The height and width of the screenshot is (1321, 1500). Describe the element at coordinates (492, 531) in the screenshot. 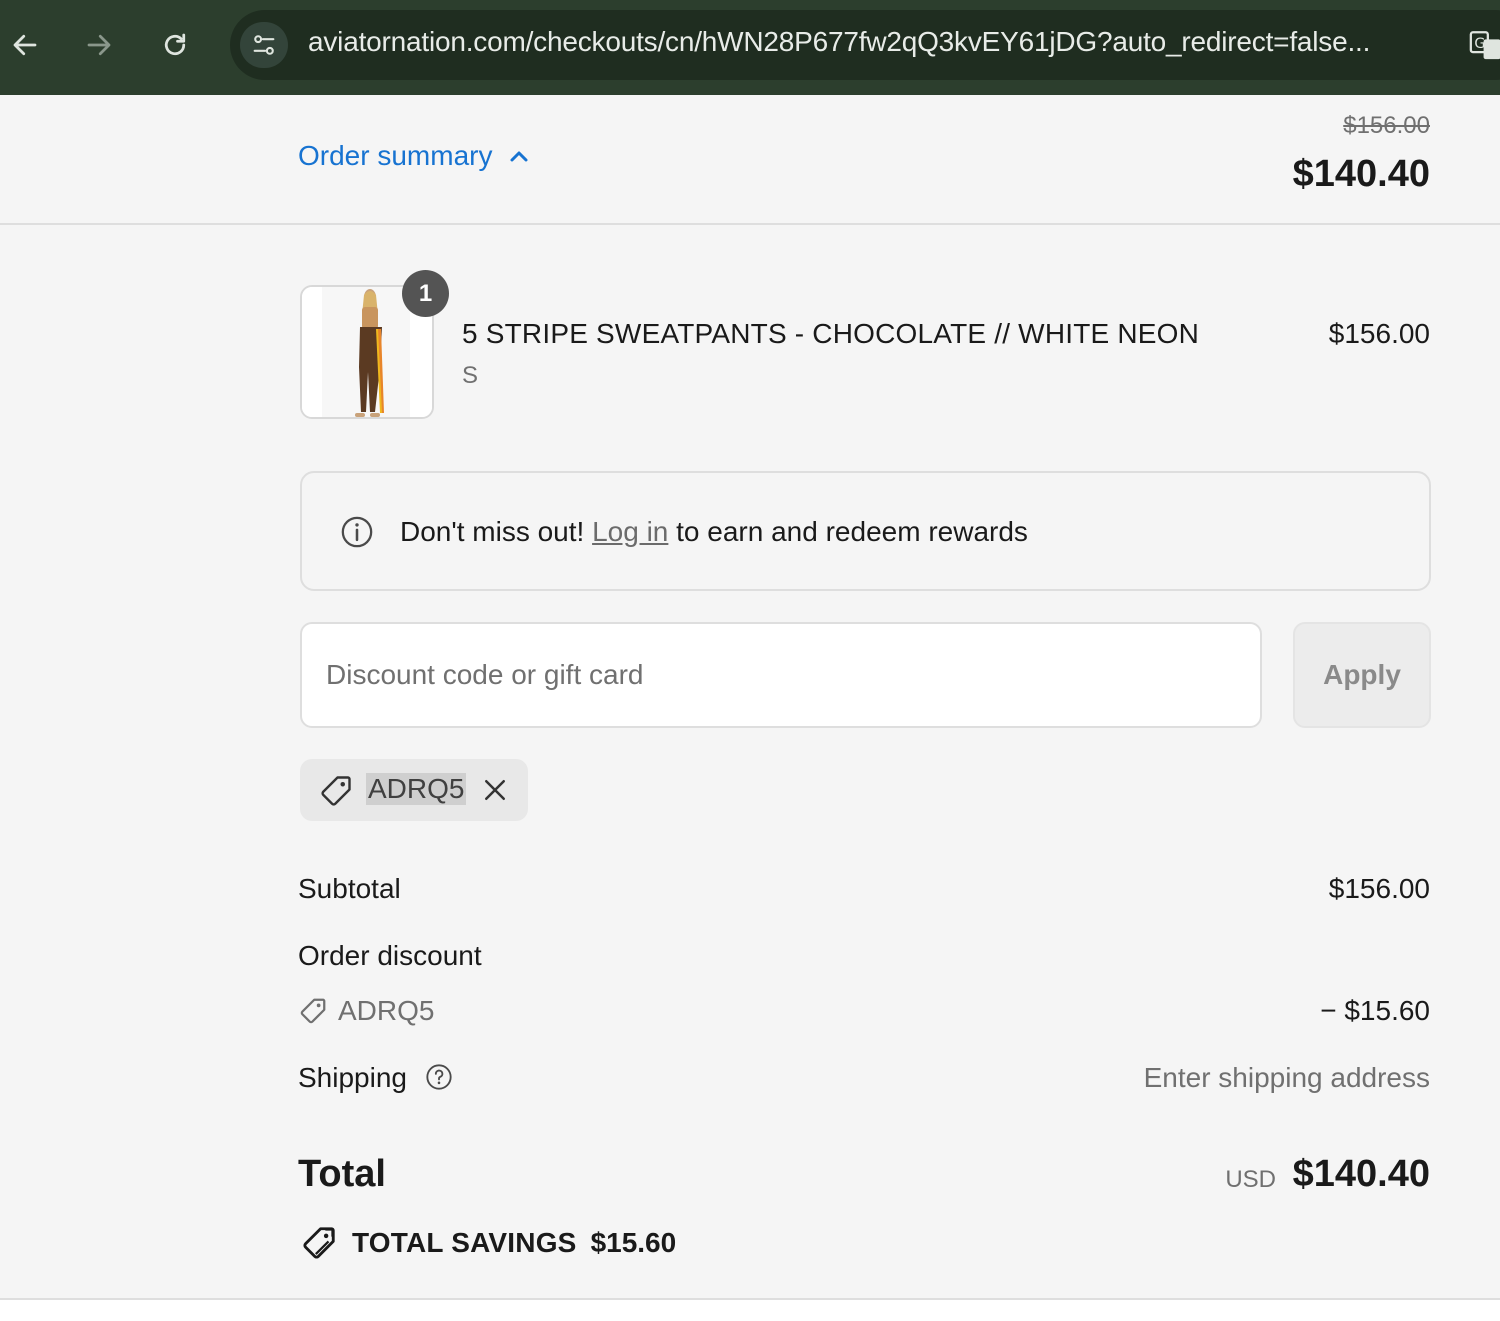

I see `rewards-prefix: Don't miss out!` at that location.